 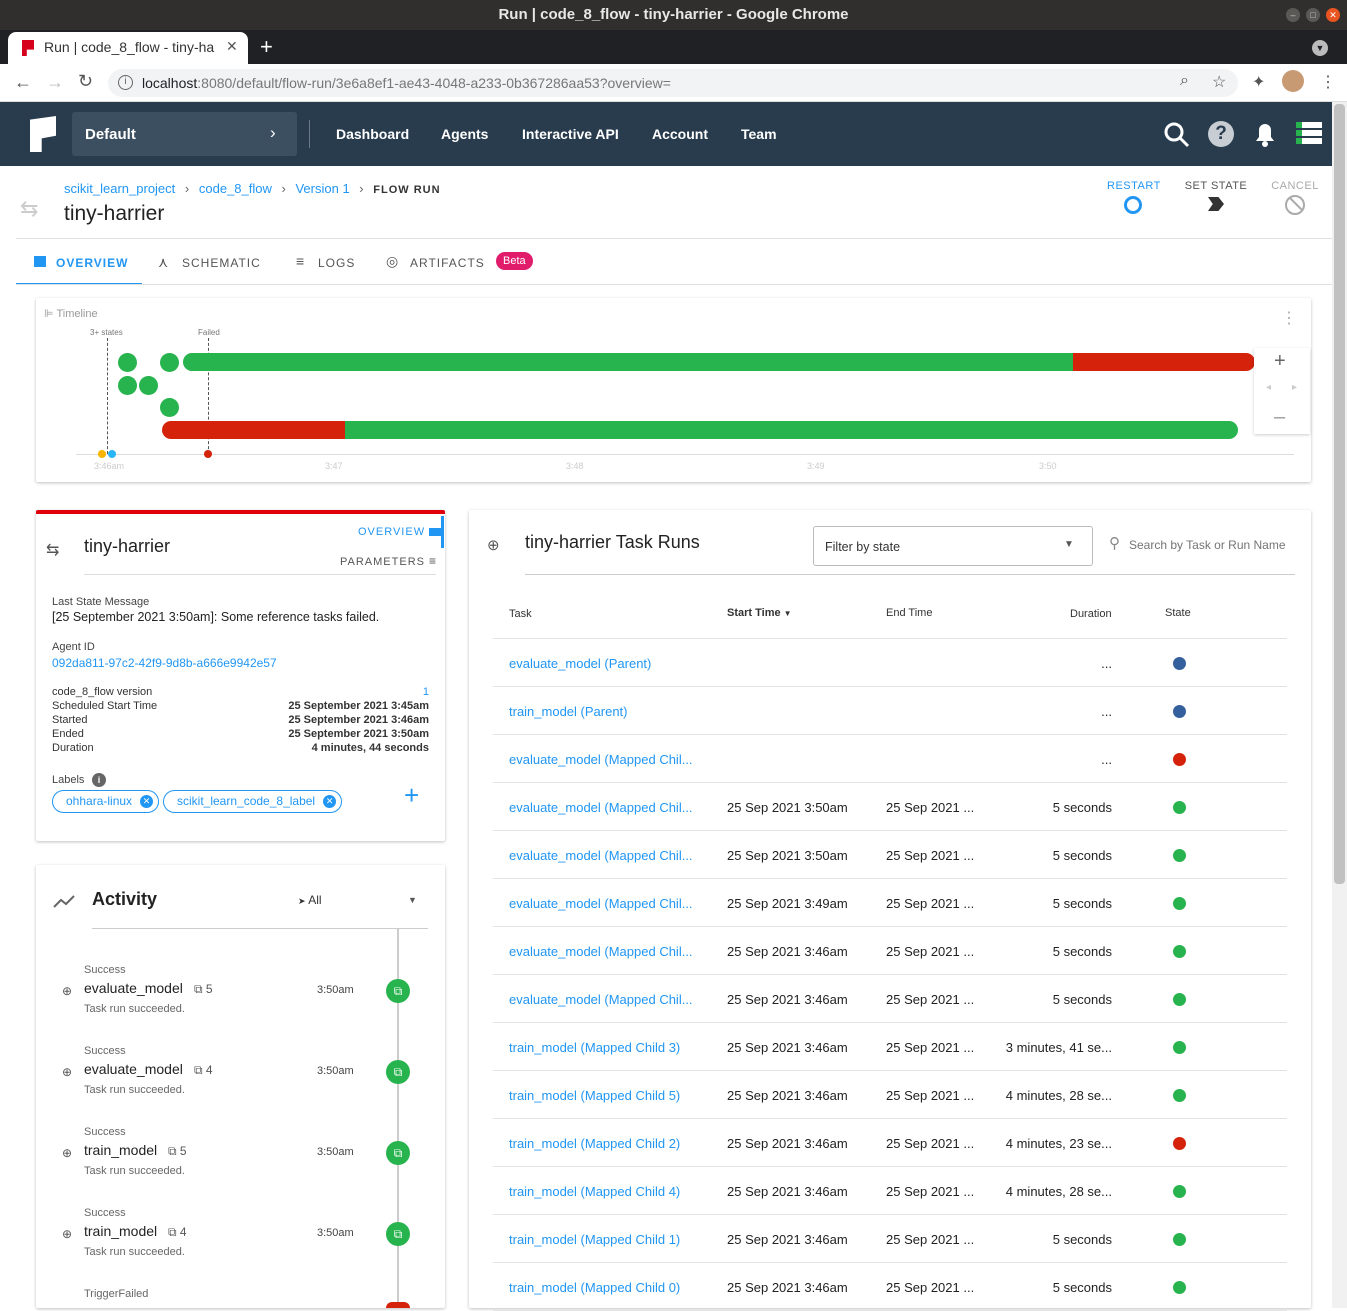 What do you see at coordinates (99, 780) in the screenshot?
I see `labels-info-icon: i` at bounding box center [99, 780].